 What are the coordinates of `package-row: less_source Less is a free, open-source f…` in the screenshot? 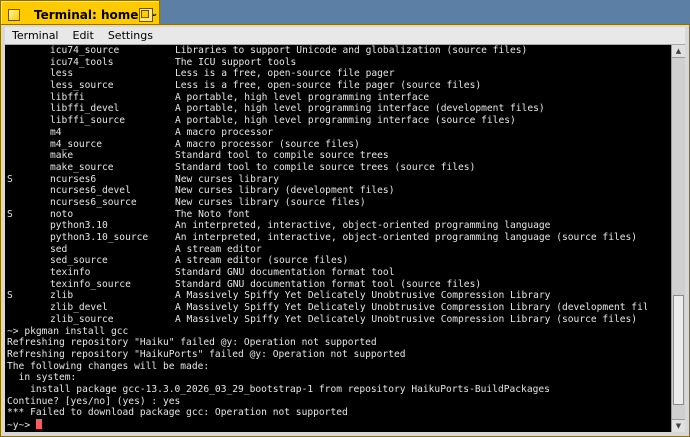 It's located at (327, 86).